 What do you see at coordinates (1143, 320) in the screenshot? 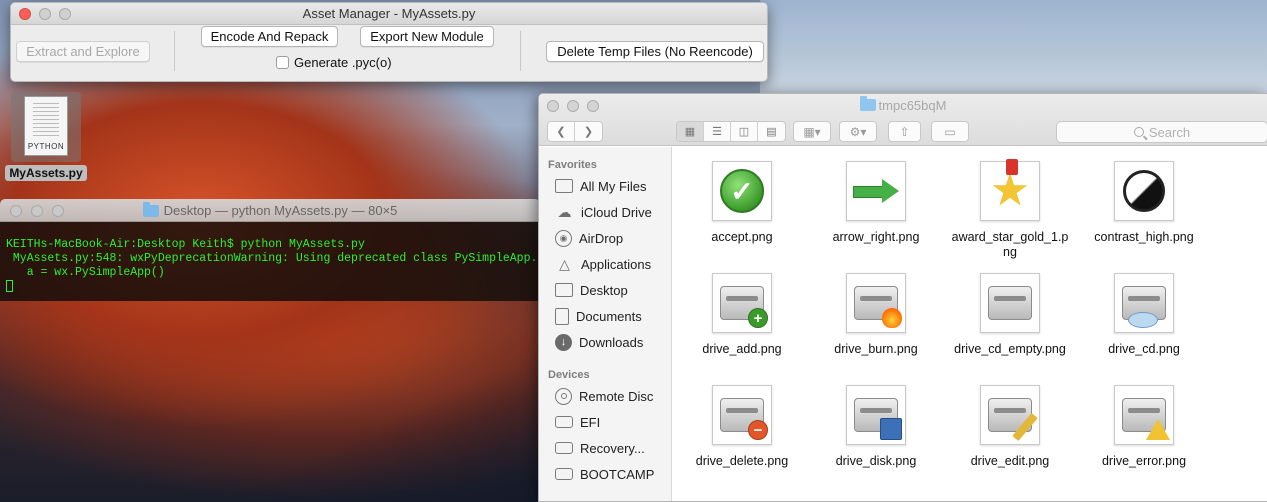
I see `cd-icon` at bounding box center [1143, 320].